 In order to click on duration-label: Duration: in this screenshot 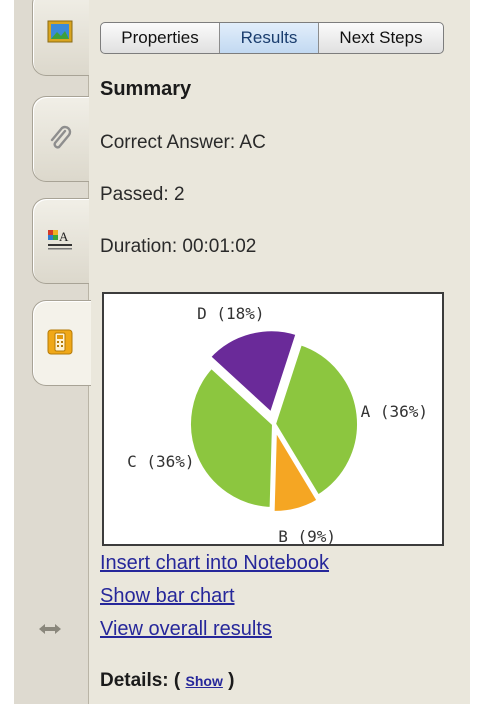, I will do `click(141, 246)`.